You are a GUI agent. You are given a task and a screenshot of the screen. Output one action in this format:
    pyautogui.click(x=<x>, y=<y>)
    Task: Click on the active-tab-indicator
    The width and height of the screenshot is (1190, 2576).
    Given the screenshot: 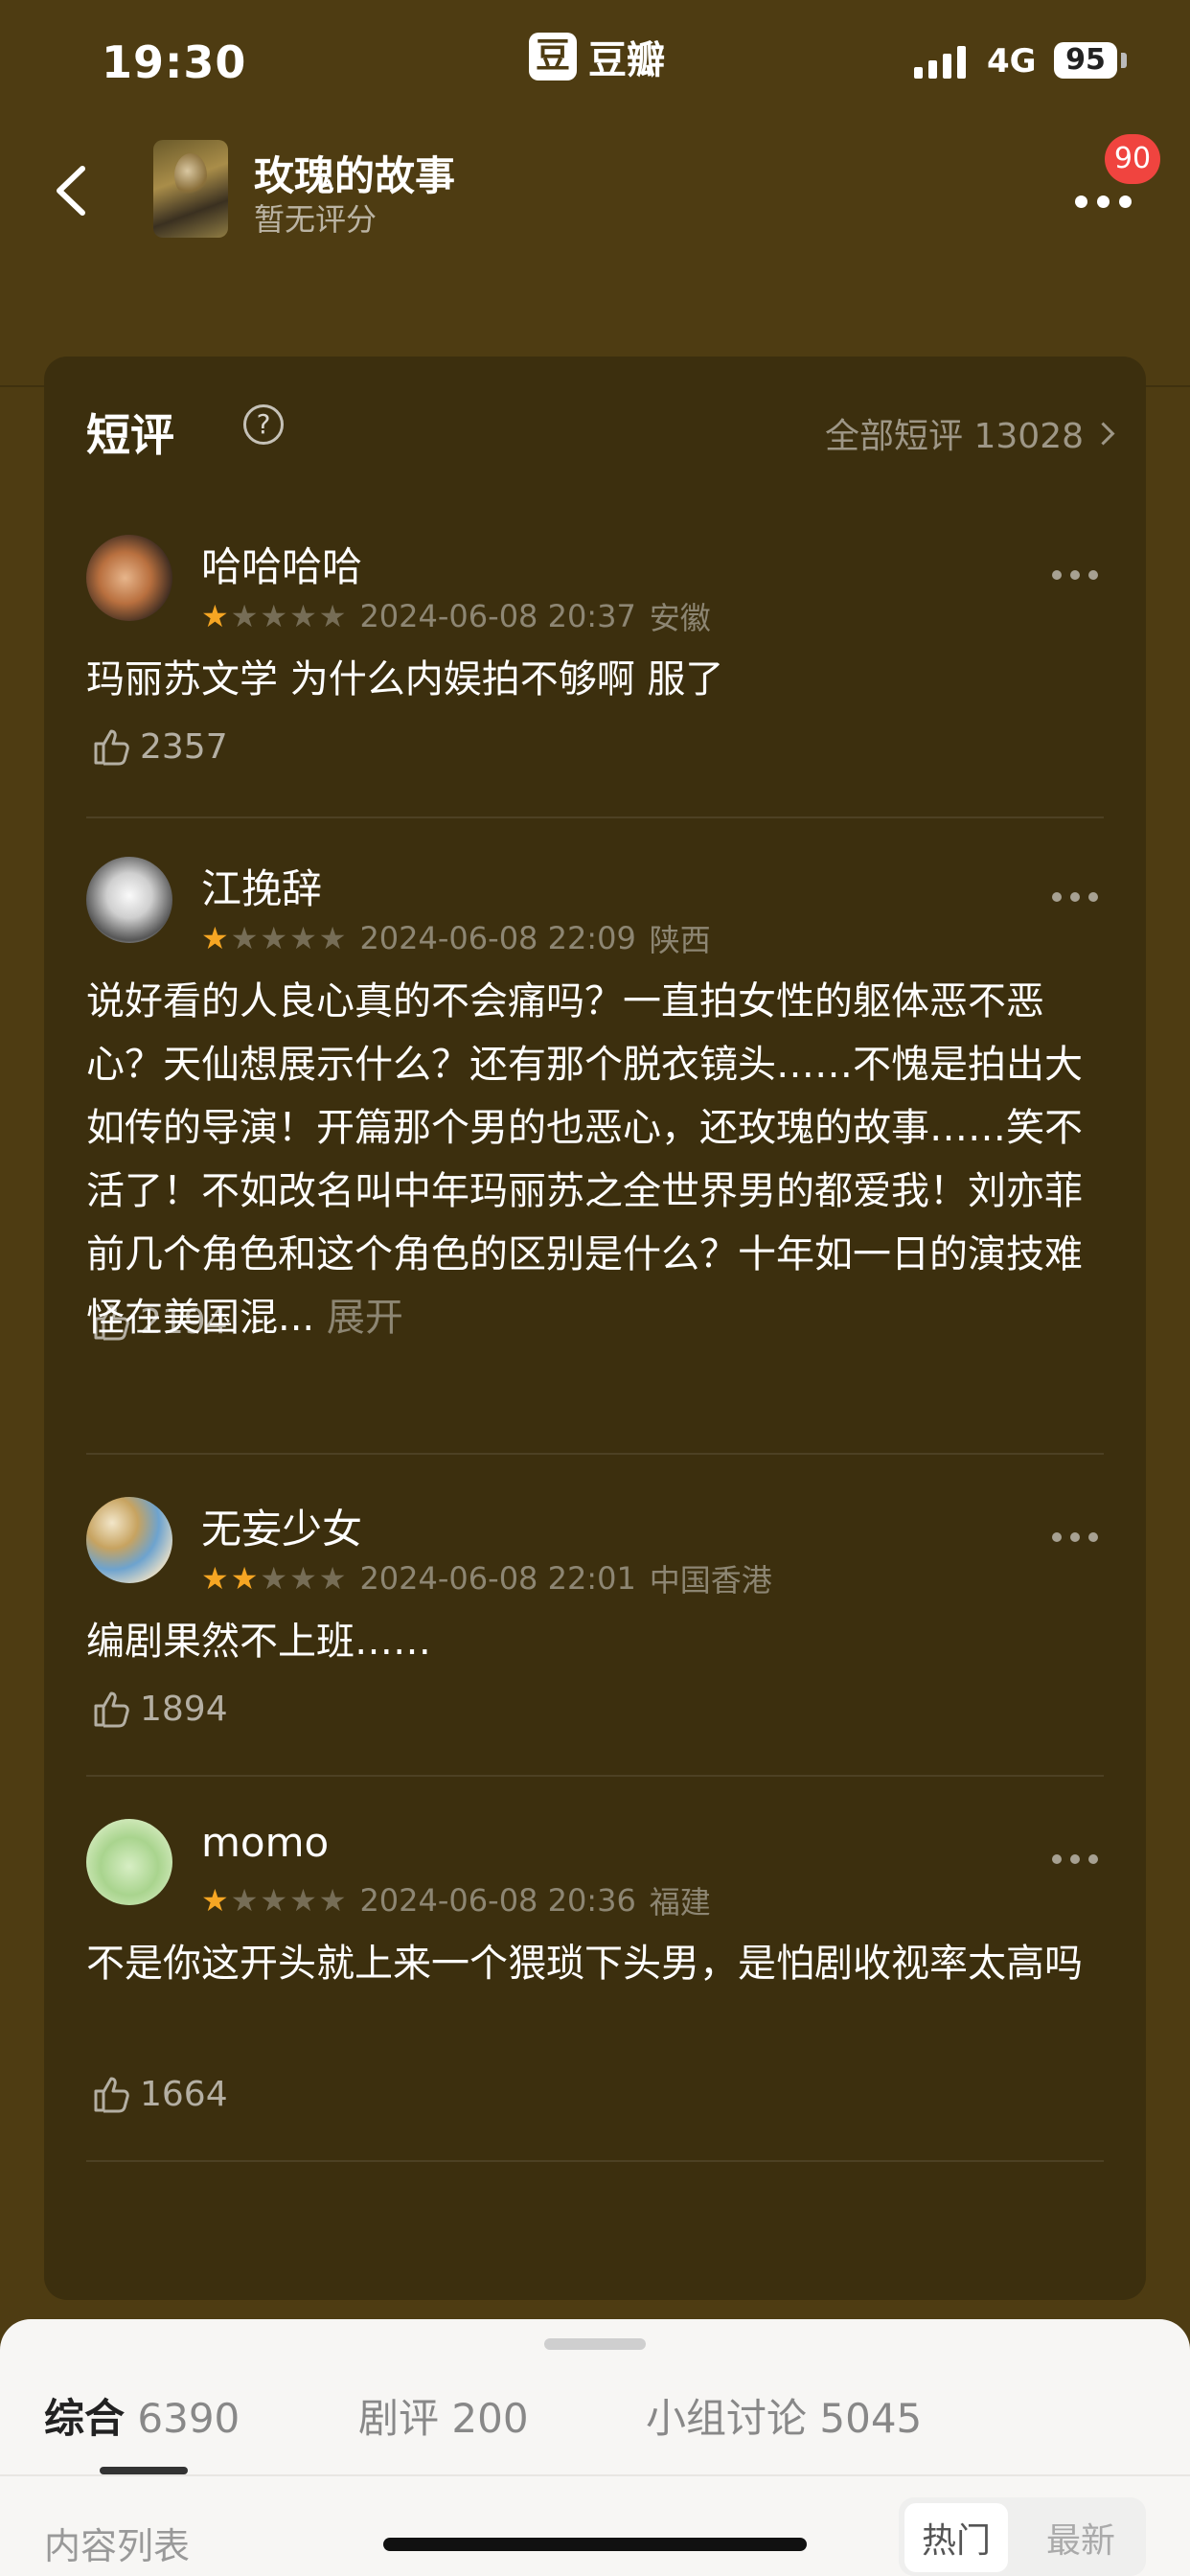 What is the action you would take?
    pyautogui.click(x=144, y=2470)
    